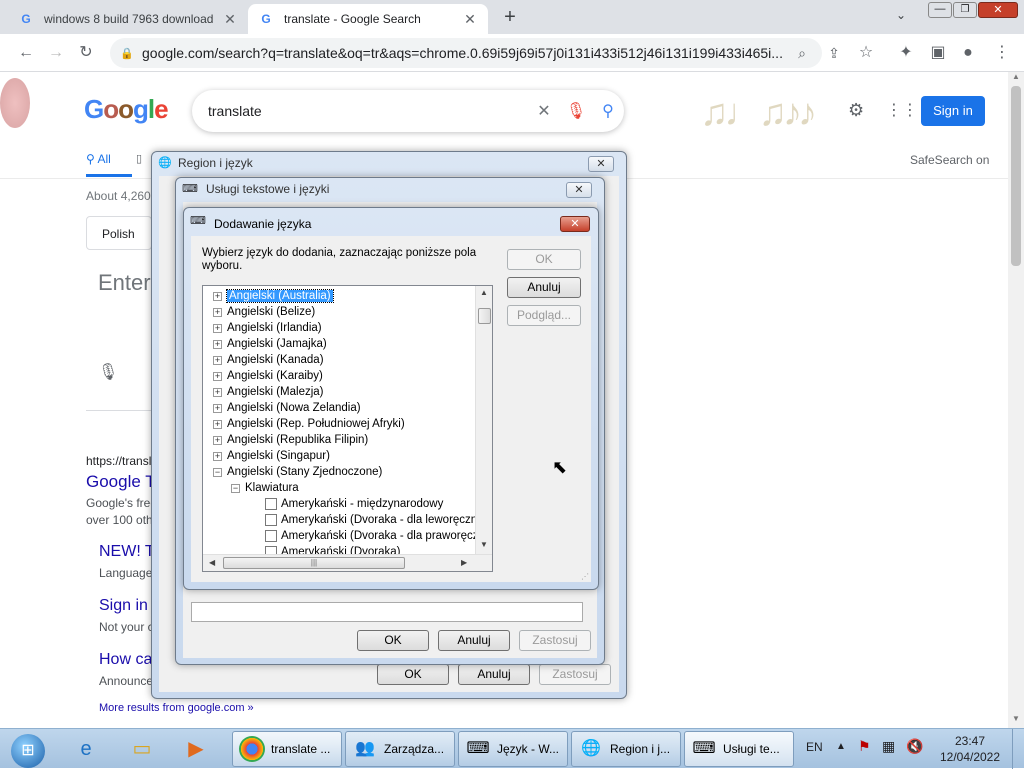  Describe the element at coordinates (608, 111) in the screenshot. I see `search-icon: ⚲` at that location.